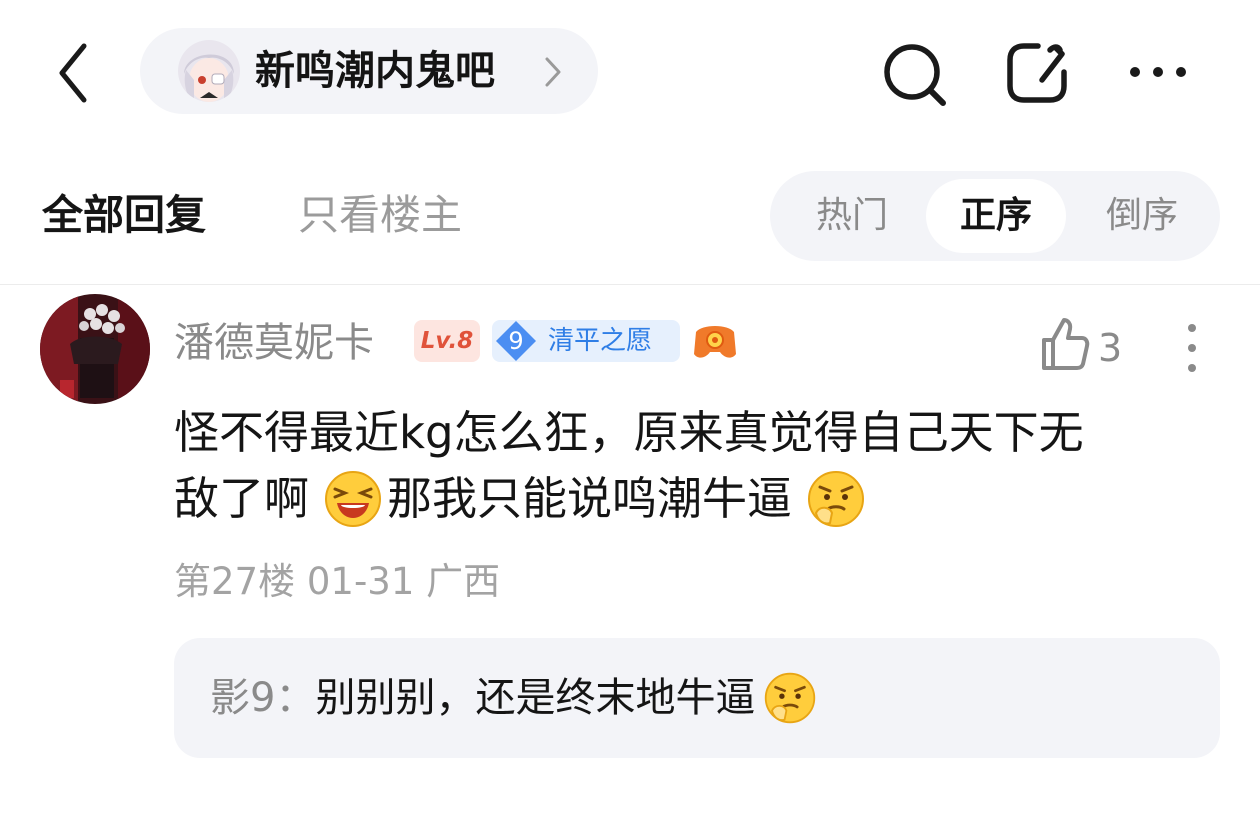 This screenshot has height=817, width=1260. I want to click on sub-reply: 影9 ： 别别别，还是终末地牛逼, so click(513, 698).